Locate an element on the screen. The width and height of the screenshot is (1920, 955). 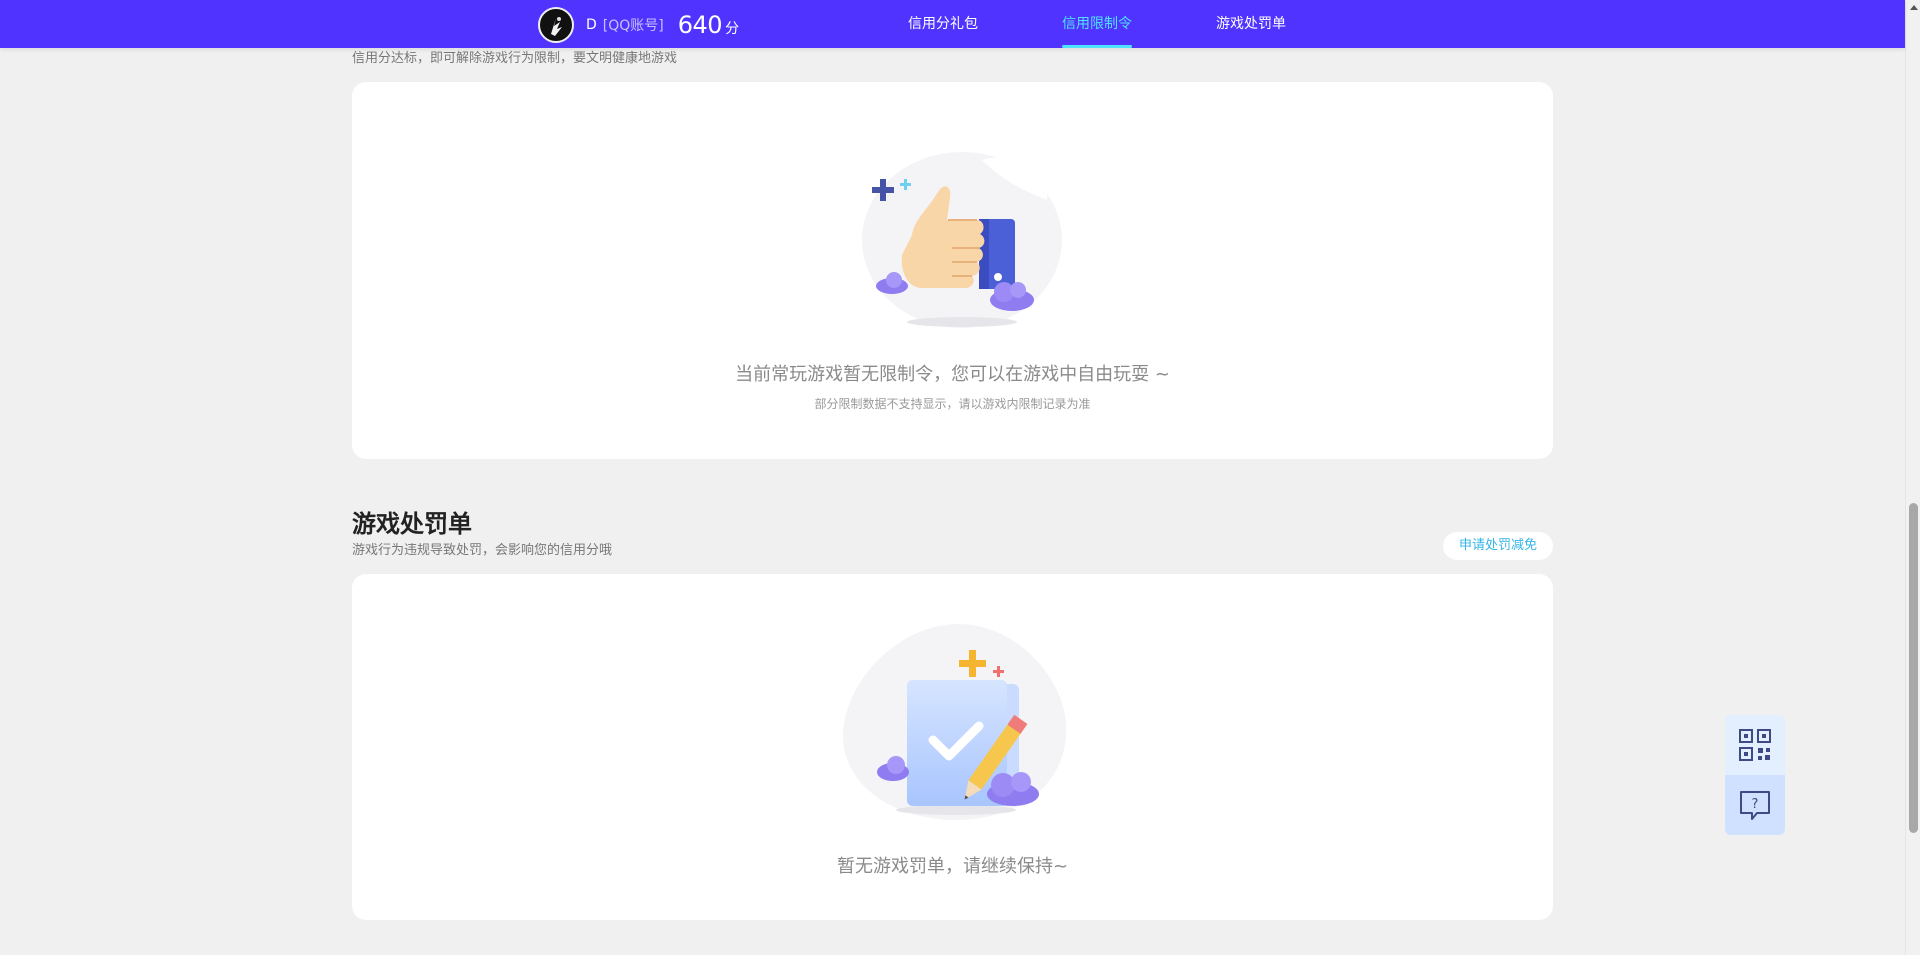
restriction-subtitle: 信用分达标，即可解除游戏行为限制，要文明健康地游戏 is located at coordinates (515, 58).